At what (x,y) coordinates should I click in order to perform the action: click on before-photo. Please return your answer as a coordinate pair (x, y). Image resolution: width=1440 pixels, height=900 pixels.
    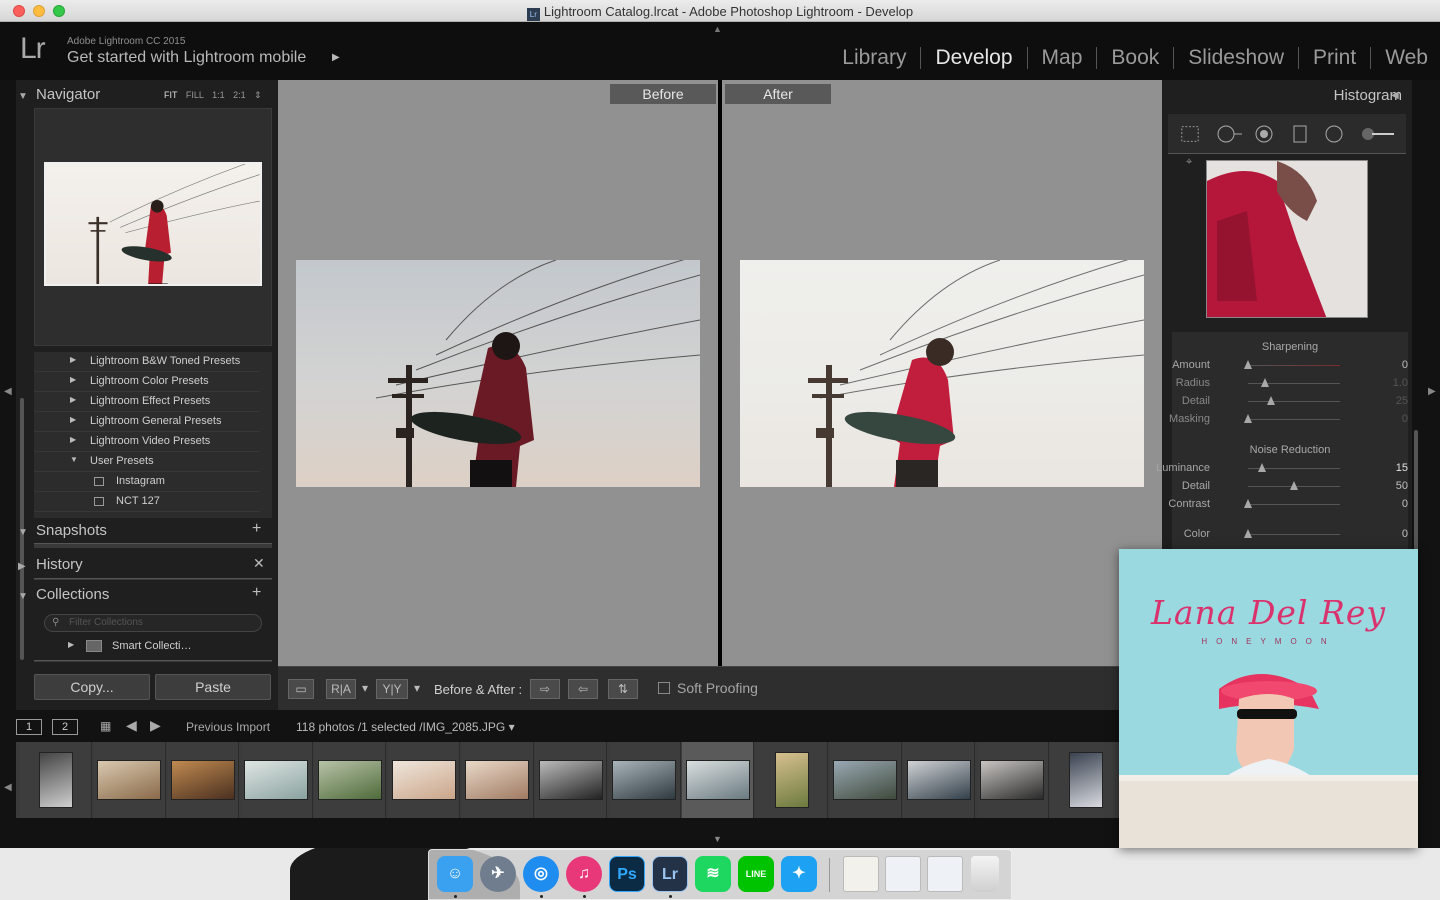
    Looking at the image, I should click on (498, 373).